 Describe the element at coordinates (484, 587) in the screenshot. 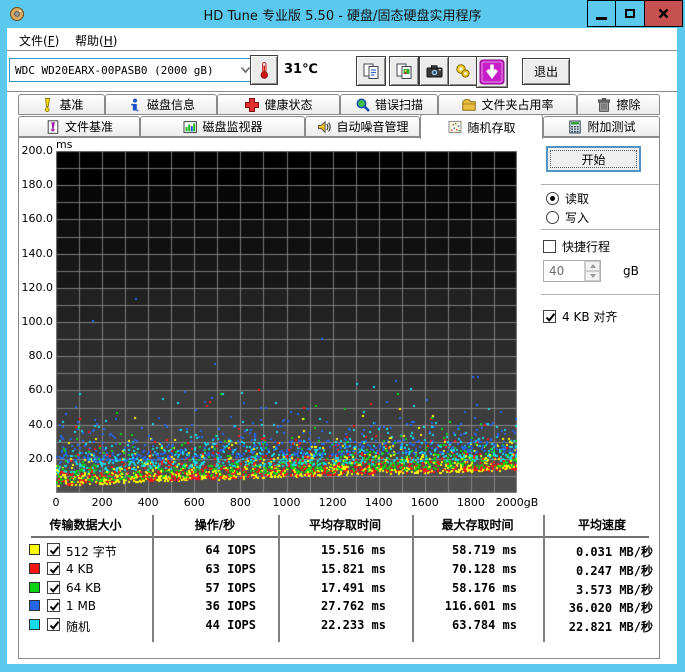

I see `cell-max: 58.176 ms` at that location.